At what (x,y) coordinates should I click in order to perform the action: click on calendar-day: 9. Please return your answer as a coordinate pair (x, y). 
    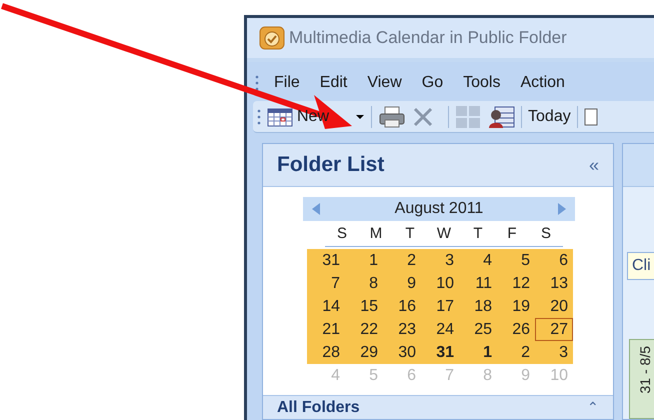
    Looking at the image, I should click on (402, 283).